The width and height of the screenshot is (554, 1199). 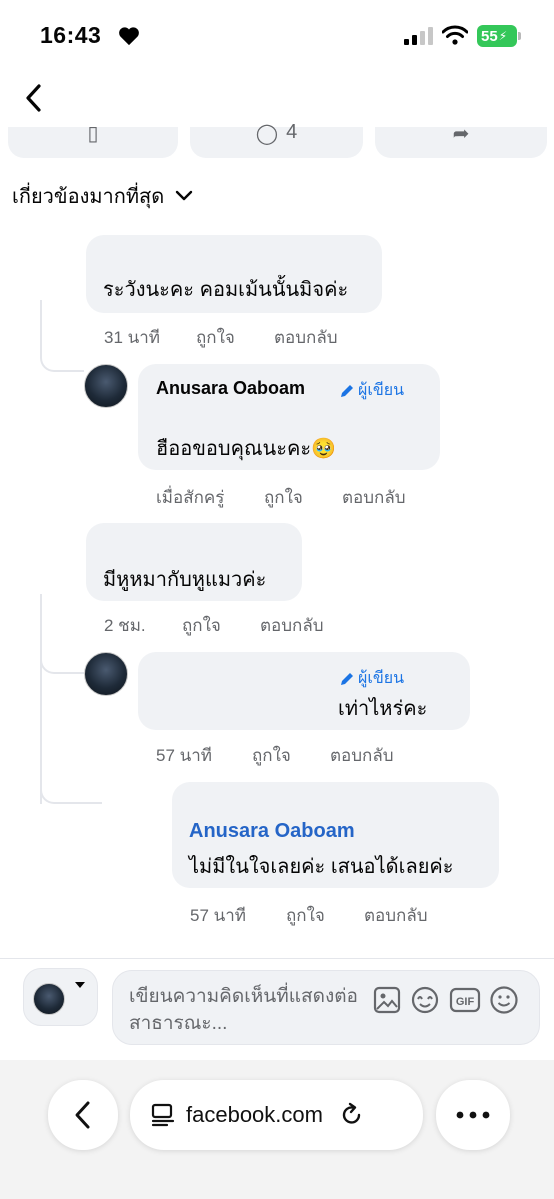 I want to click on comment-time: 31 นาที, so click(x=132, y=337).